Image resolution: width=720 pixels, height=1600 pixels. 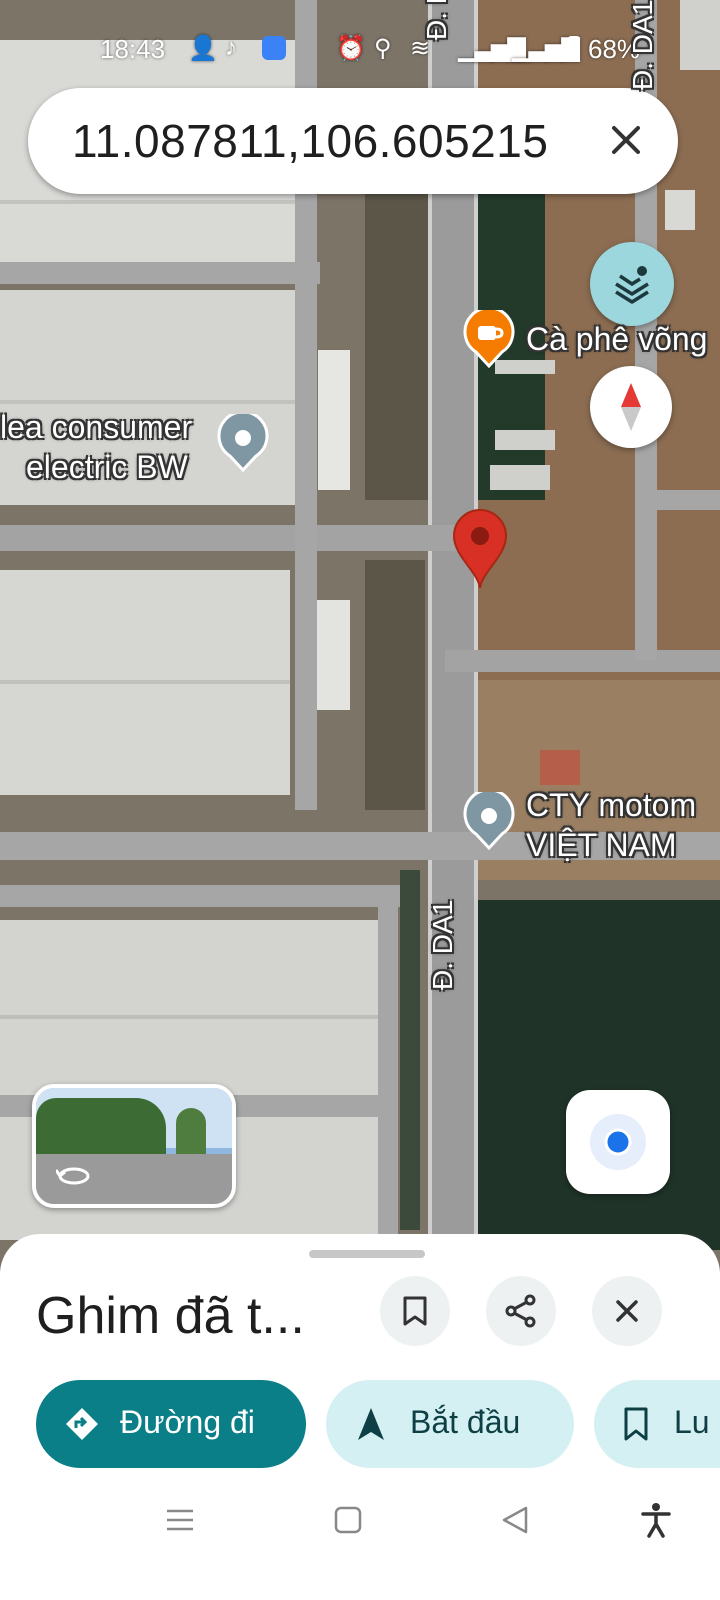 I want to click on menu-icon, so click(x=180, y=1522).